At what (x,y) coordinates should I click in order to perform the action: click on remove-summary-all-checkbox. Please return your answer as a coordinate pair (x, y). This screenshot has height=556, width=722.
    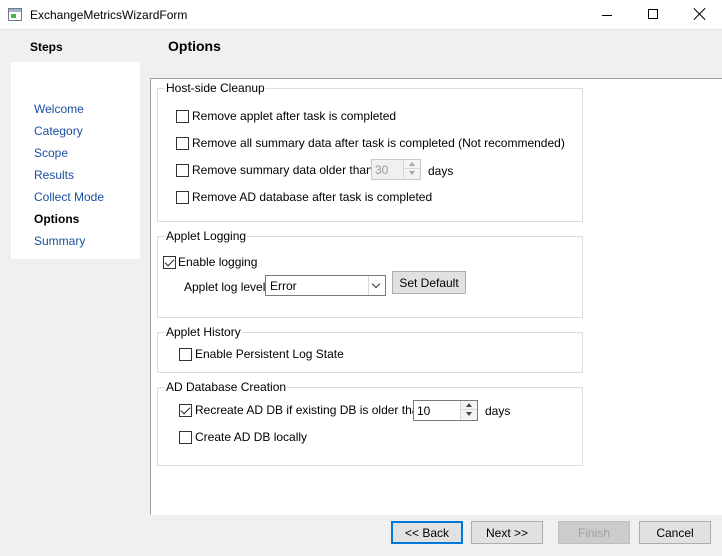
    Looking at the image, I should click on (182, 143).